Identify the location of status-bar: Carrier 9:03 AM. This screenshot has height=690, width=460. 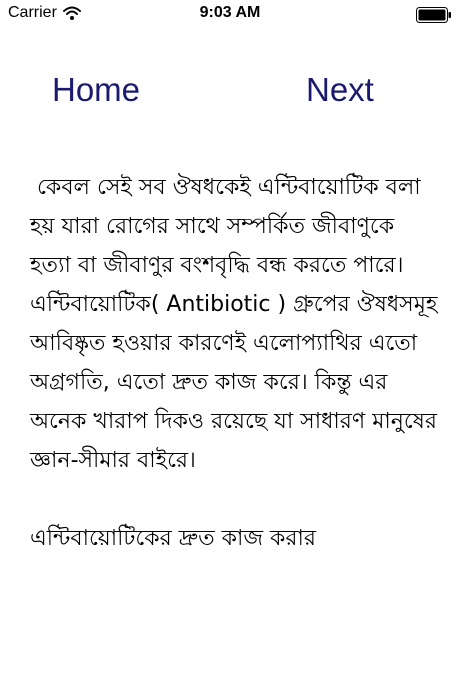
(230, 15).